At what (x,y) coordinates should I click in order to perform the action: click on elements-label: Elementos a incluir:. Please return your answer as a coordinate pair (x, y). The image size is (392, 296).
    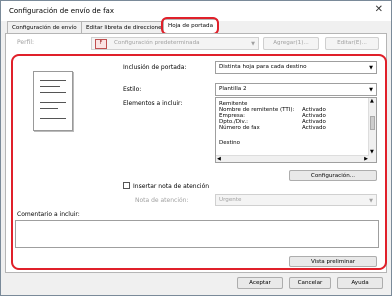
    Looking at the image, I should click on (153, 103).